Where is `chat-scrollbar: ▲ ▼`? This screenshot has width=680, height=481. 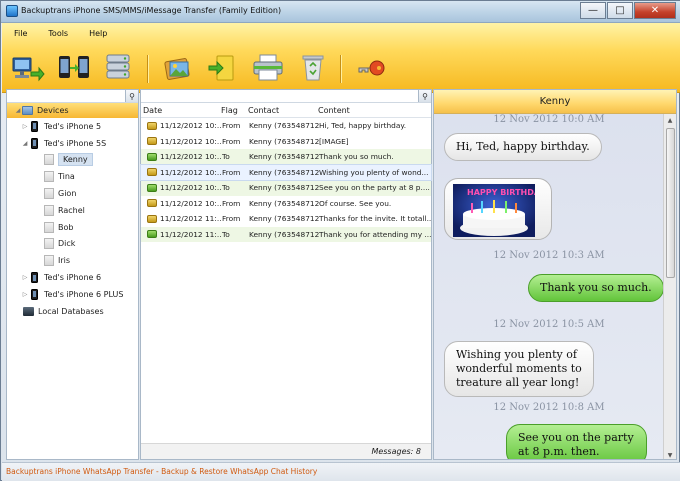
chat-scrollbar: ▲ ▼ is located at coordinates (669, 286).